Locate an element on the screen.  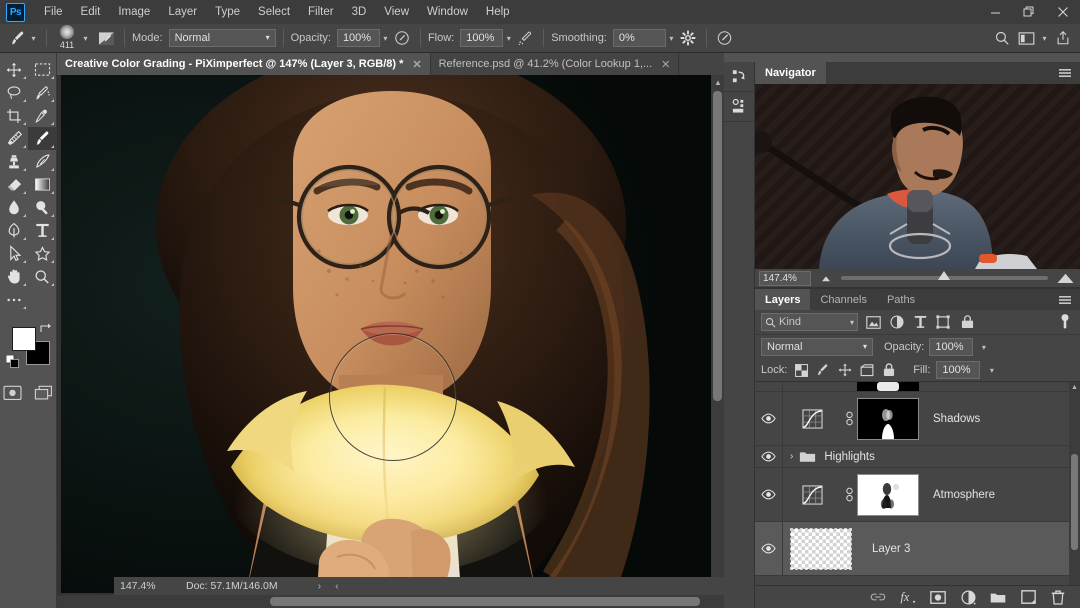
canvas-horizontal-scrollbar is located at coordinates (390, 601).